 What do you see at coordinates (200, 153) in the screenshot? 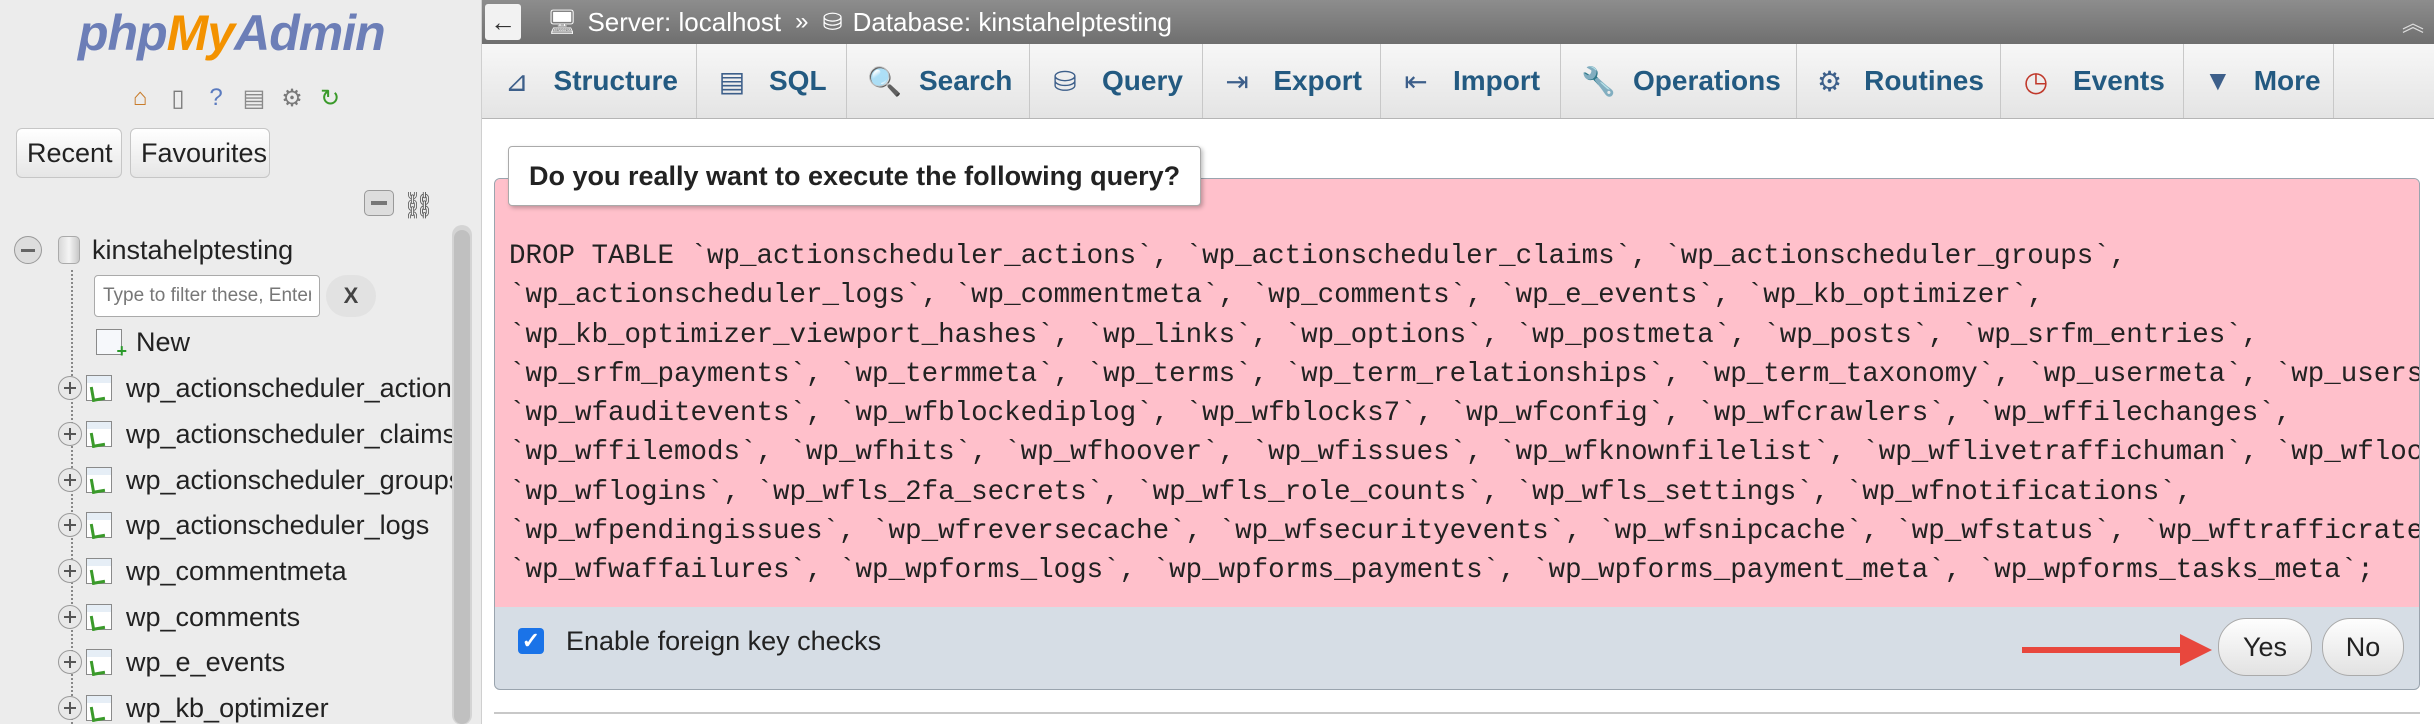
I see `favourites-button: Favourites` at bounding box center [200, 153].